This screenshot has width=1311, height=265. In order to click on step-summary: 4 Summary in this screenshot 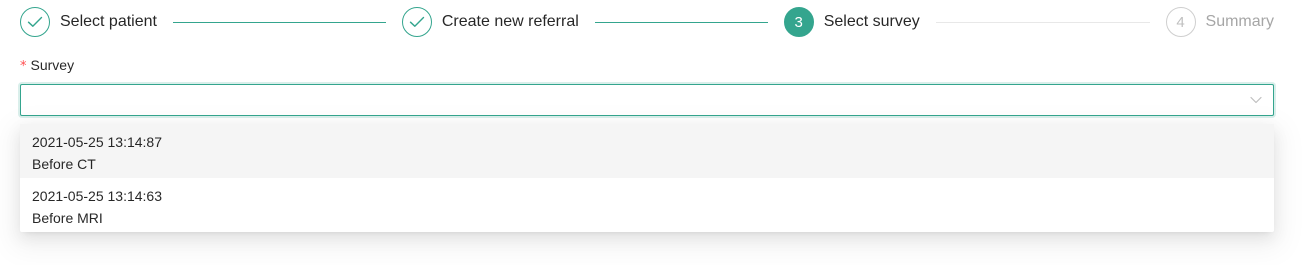, I will do `click(1219, 22)`.